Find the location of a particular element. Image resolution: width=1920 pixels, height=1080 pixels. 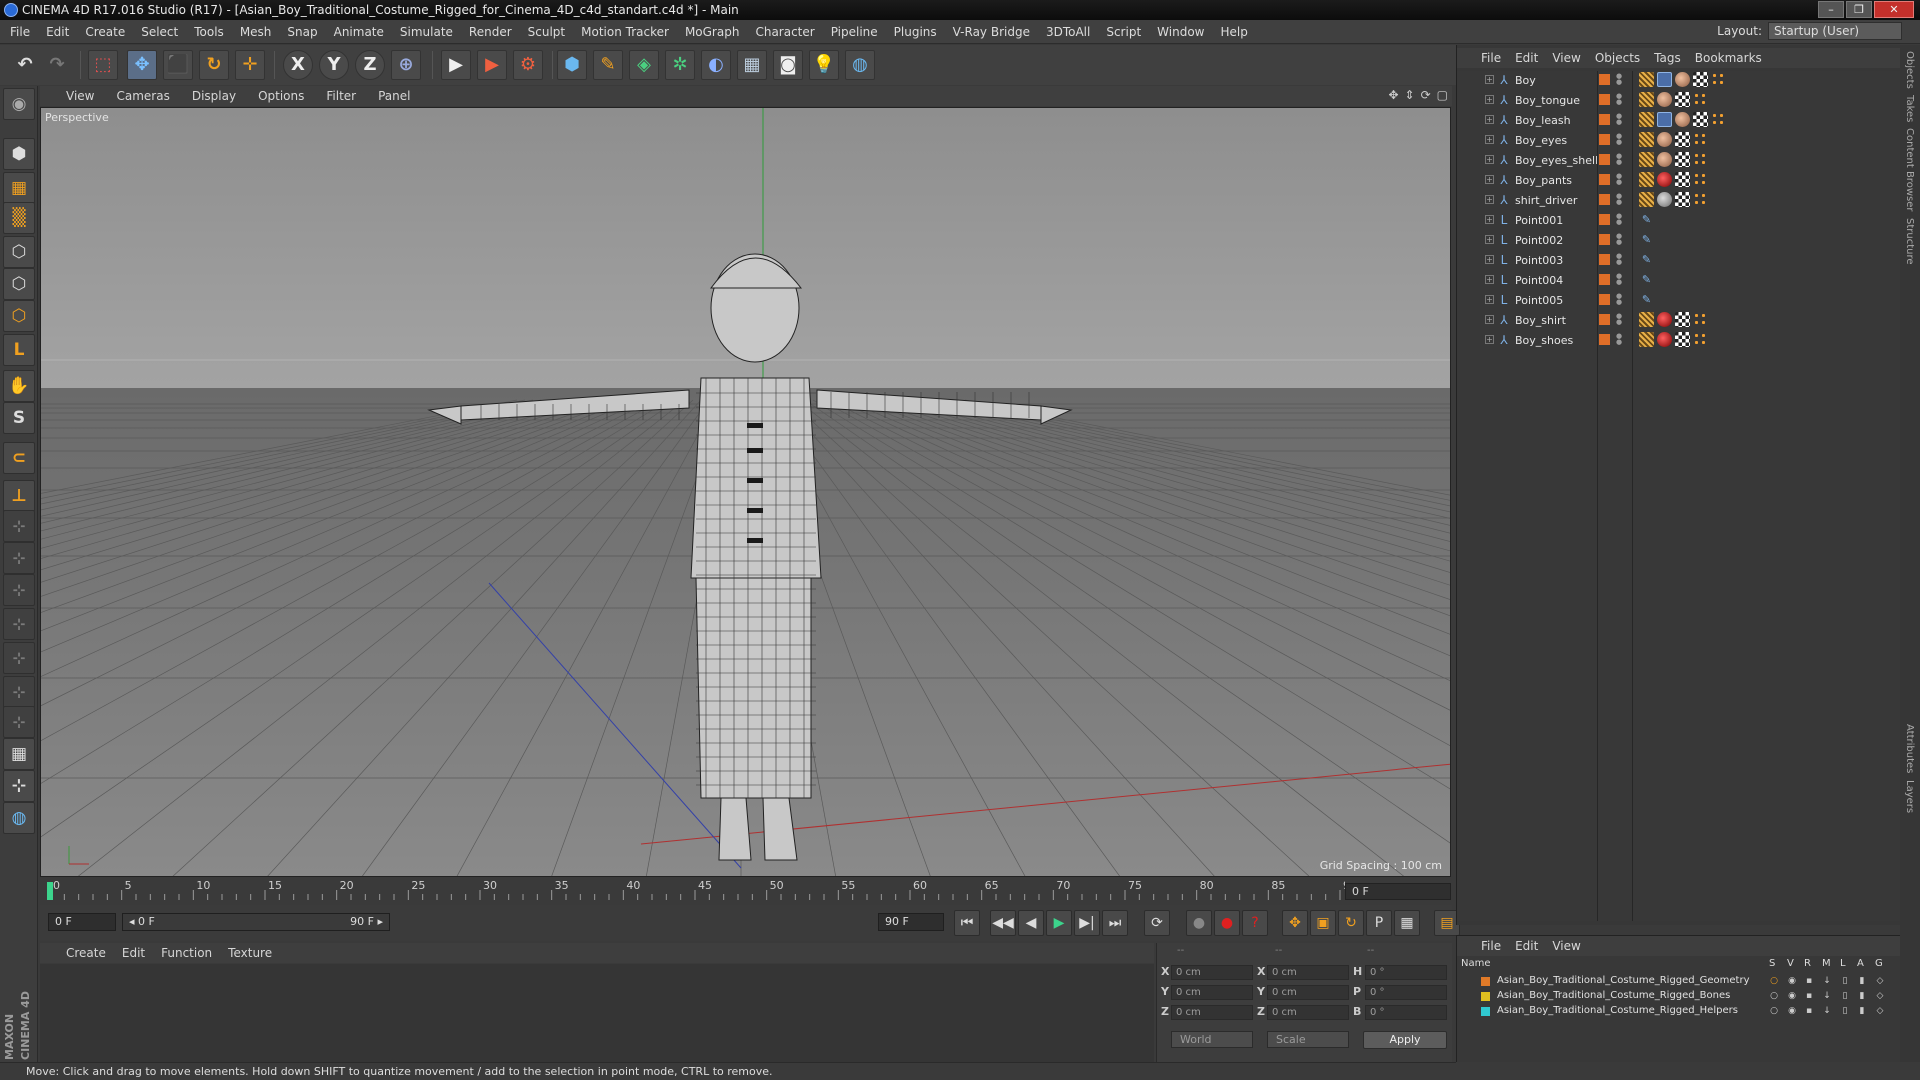

timeline-ruler: 051015202530354045505560657075808590 is located at coordinates (746, 890).